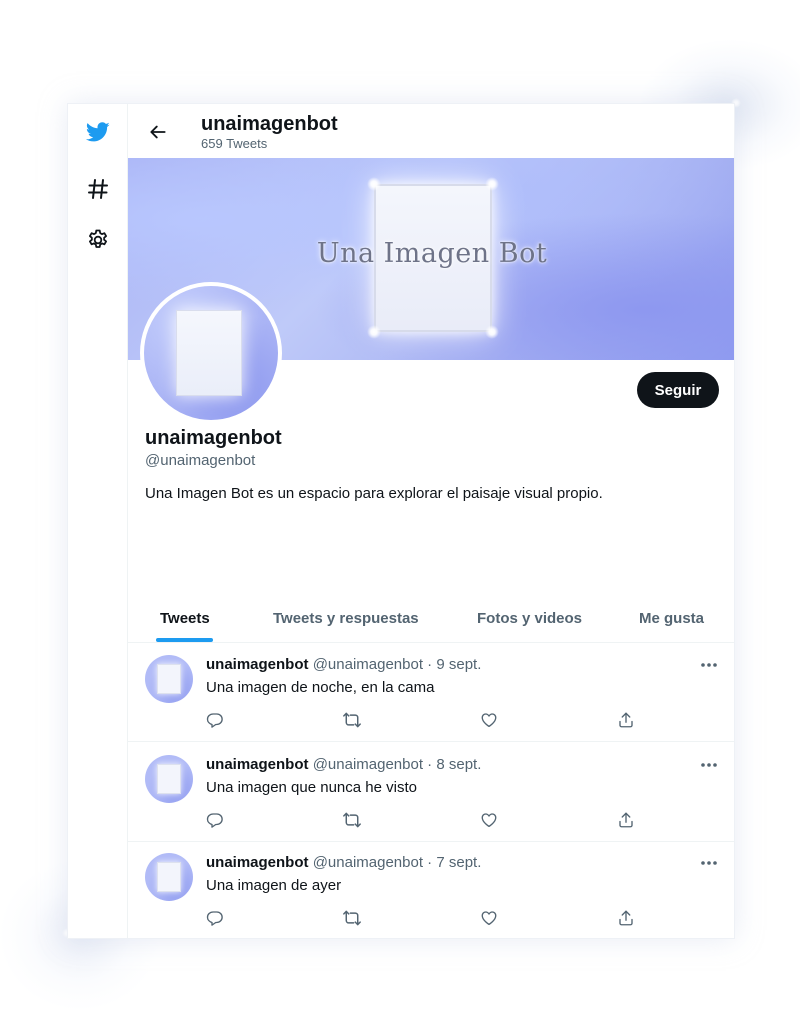 The width and height of the screenshot is (800, 1035). Describe the element at coordinates (234, 143) in the screenshot. I see `tweet-count: 659 Tweets` at that location.